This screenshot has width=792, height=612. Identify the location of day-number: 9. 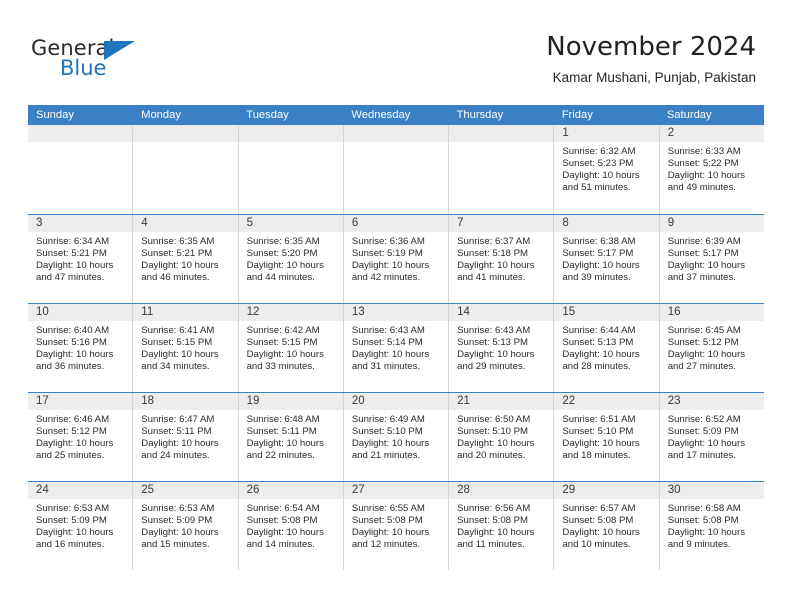
(711, 223).